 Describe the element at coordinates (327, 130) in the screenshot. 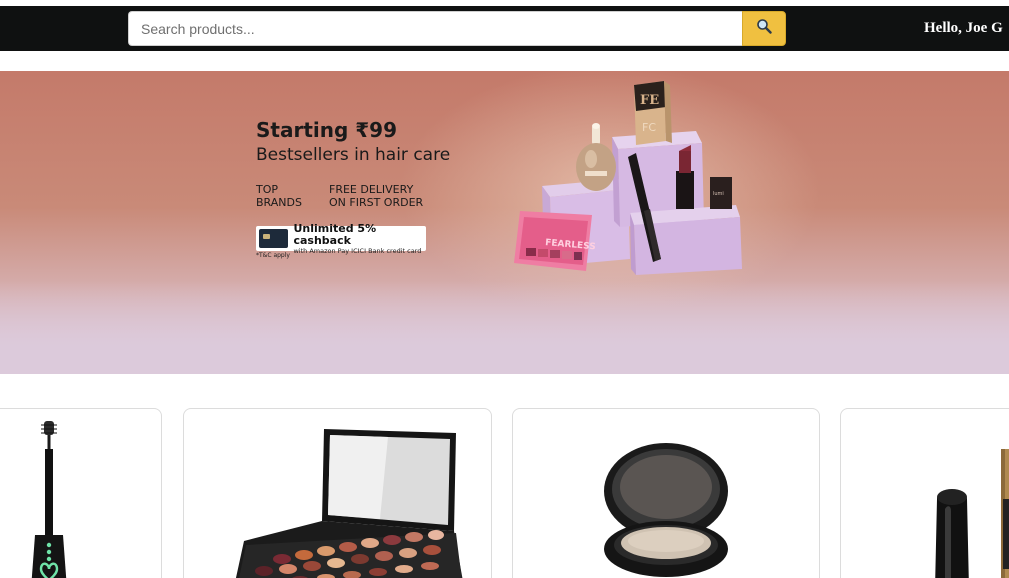

I see `banner-title: Starting ₹99` at that location.